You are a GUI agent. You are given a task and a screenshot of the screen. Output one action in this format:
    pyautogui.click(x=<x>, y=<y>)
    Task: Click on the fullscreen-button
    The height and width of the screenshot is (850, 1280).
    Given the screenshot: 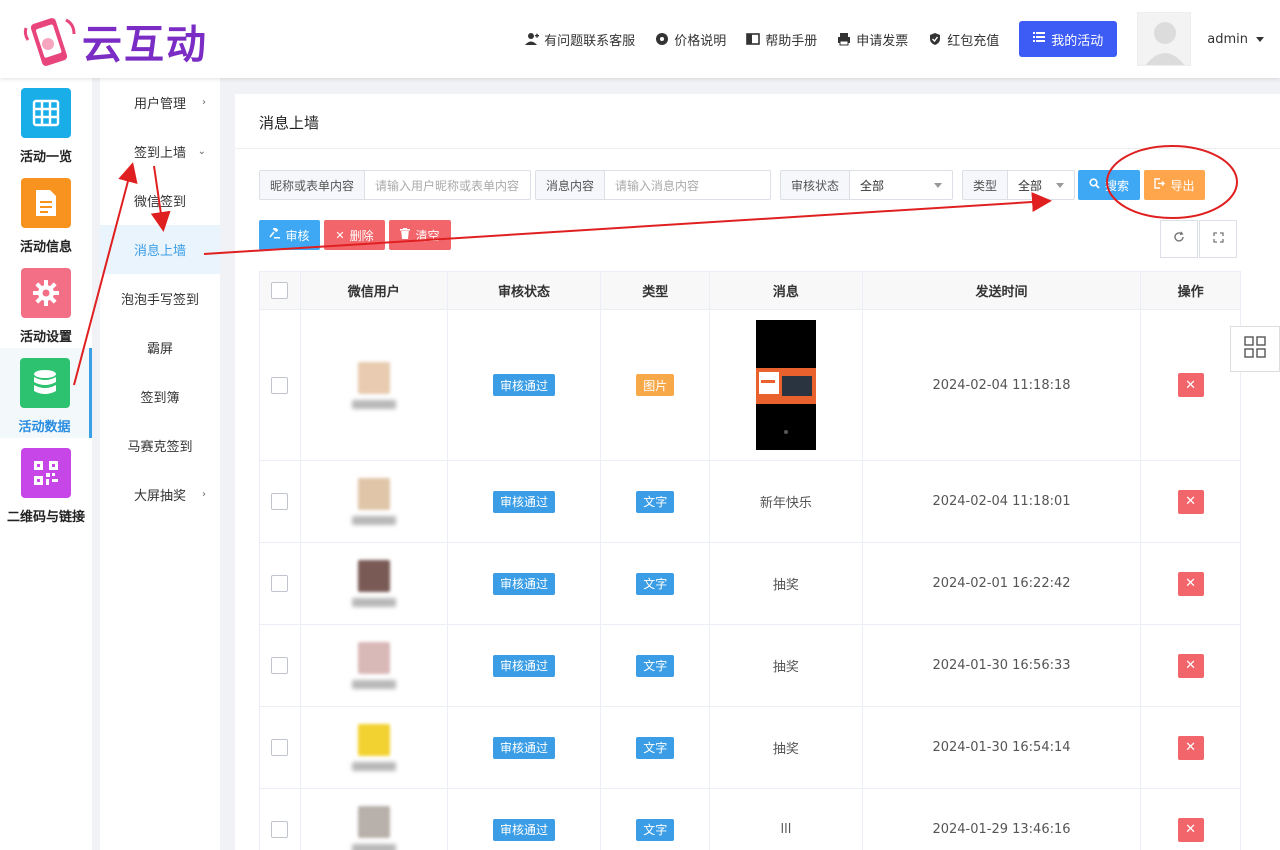 What is the action you would take?
    pyautogui.click(x=1218, y=239)
    